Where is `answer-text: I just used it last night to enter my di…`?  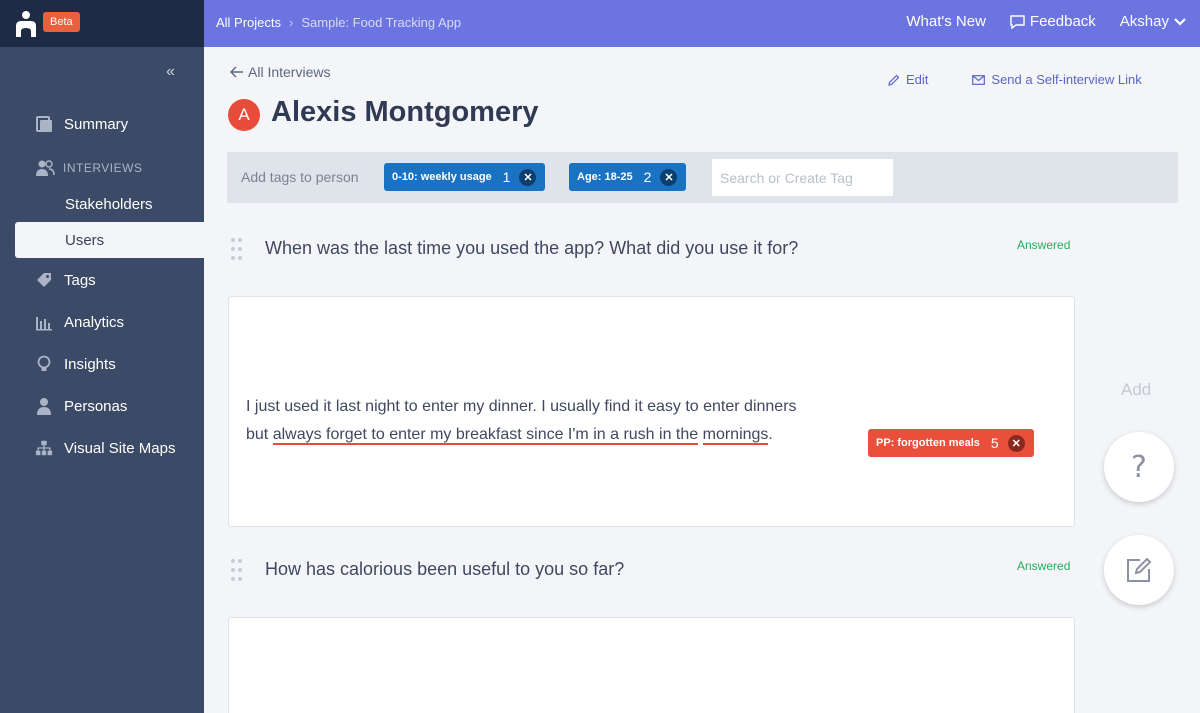
answer-text: I just used it last night to enter my di… is located at coordinates (526, 421).